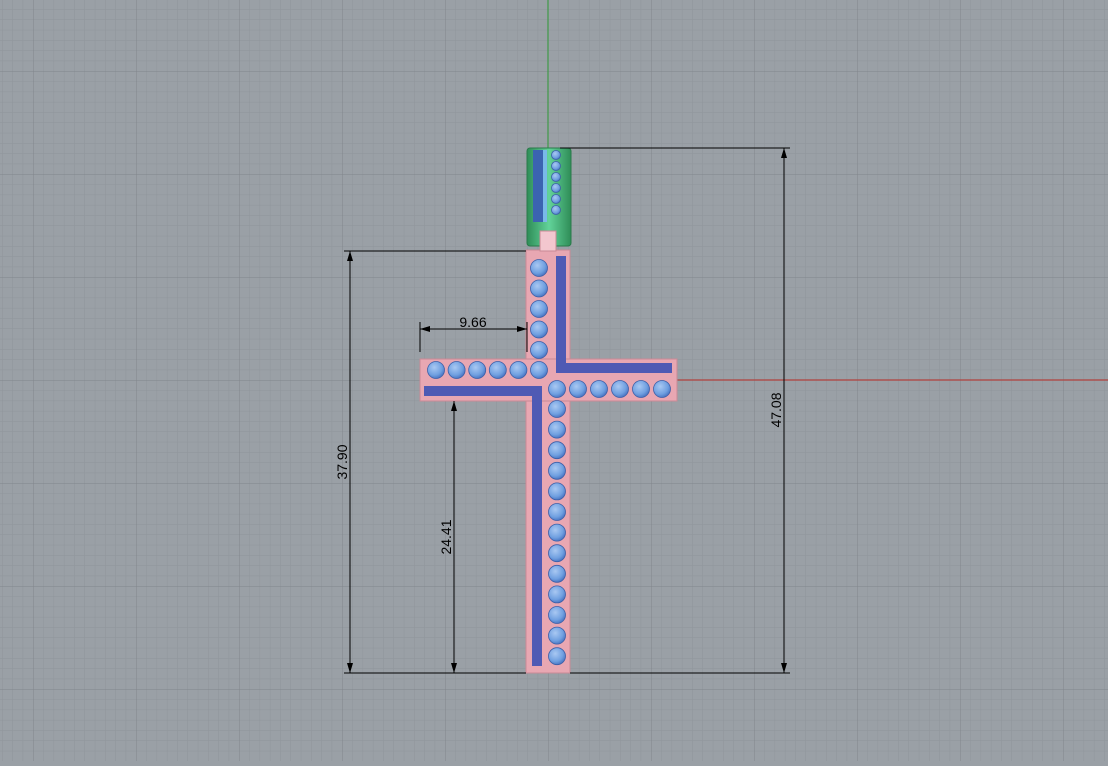  Describe the element at coordinates (446, 536) in the screenshot. I see `dimension-lower-arm-height: 24.41` at that location.